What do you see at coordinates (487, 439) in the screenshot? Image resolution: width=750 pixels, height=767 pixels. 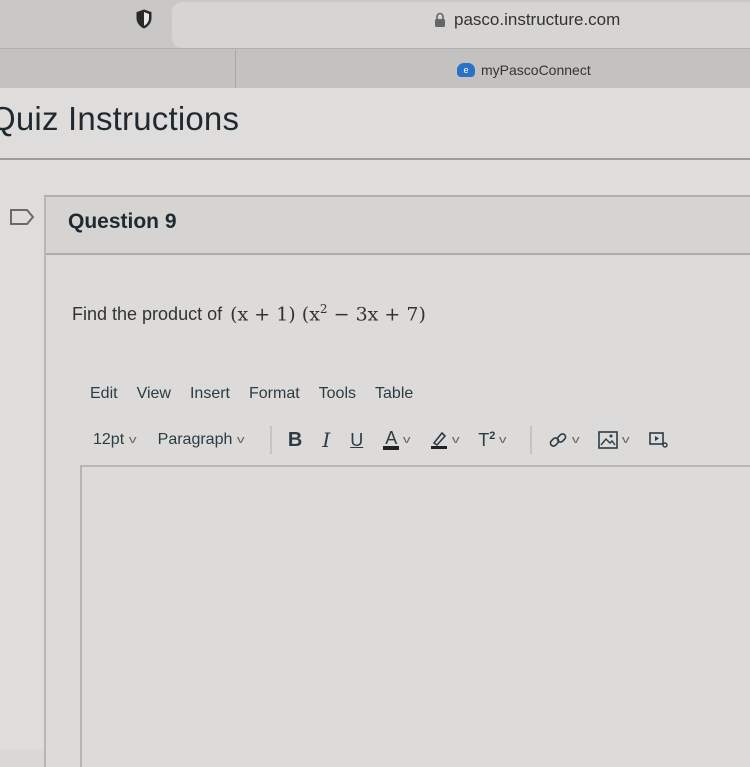 I see `superscript-icon: T2` at bounding box center [487, 439].